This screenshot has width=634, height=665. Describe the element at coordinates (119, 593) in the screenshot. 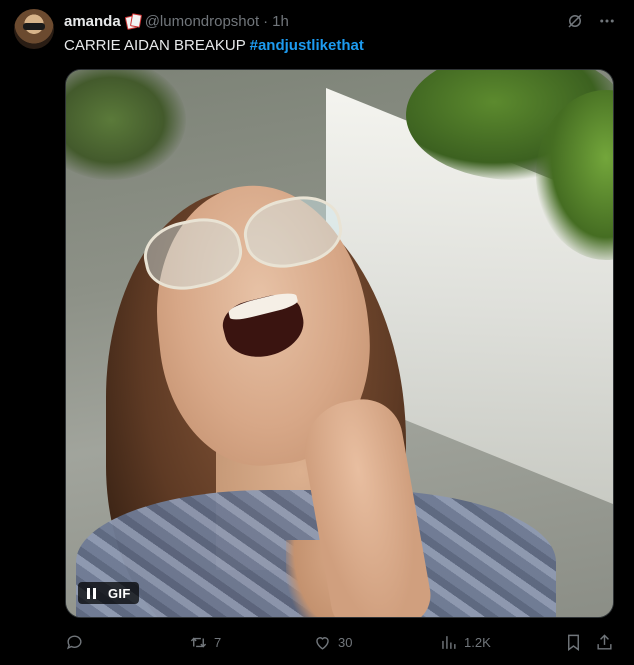

I see `gif-label: GIF` at that location.